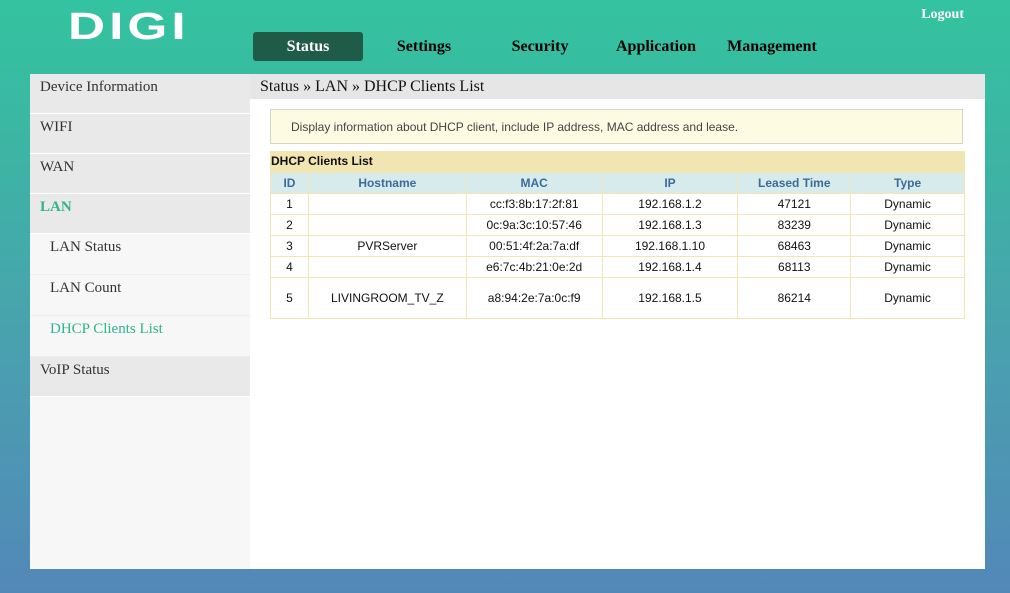 Image resolution: width=1010 pixels, height=593 pixels. I want to click on logout-link: Logout, so click(942, 15).